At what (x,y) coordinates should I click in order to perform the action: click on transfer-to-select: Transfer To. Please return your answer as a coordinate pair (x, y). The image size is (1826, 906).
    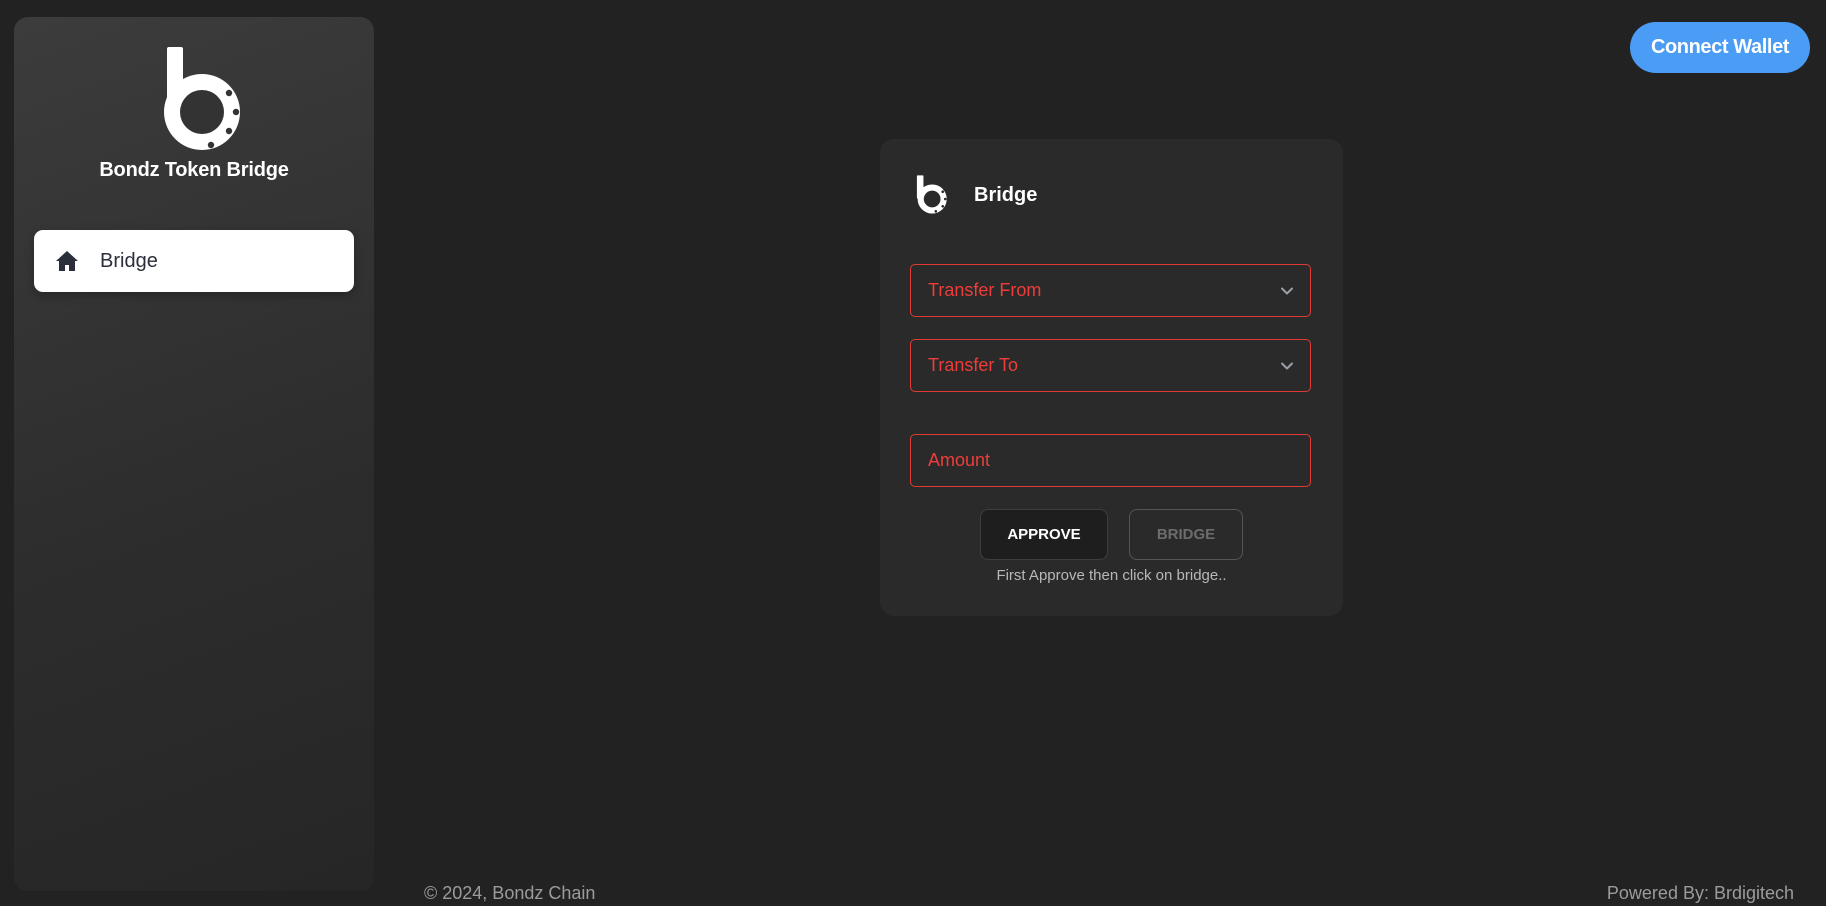
    Looking at the image, I should click on (1110, 365).